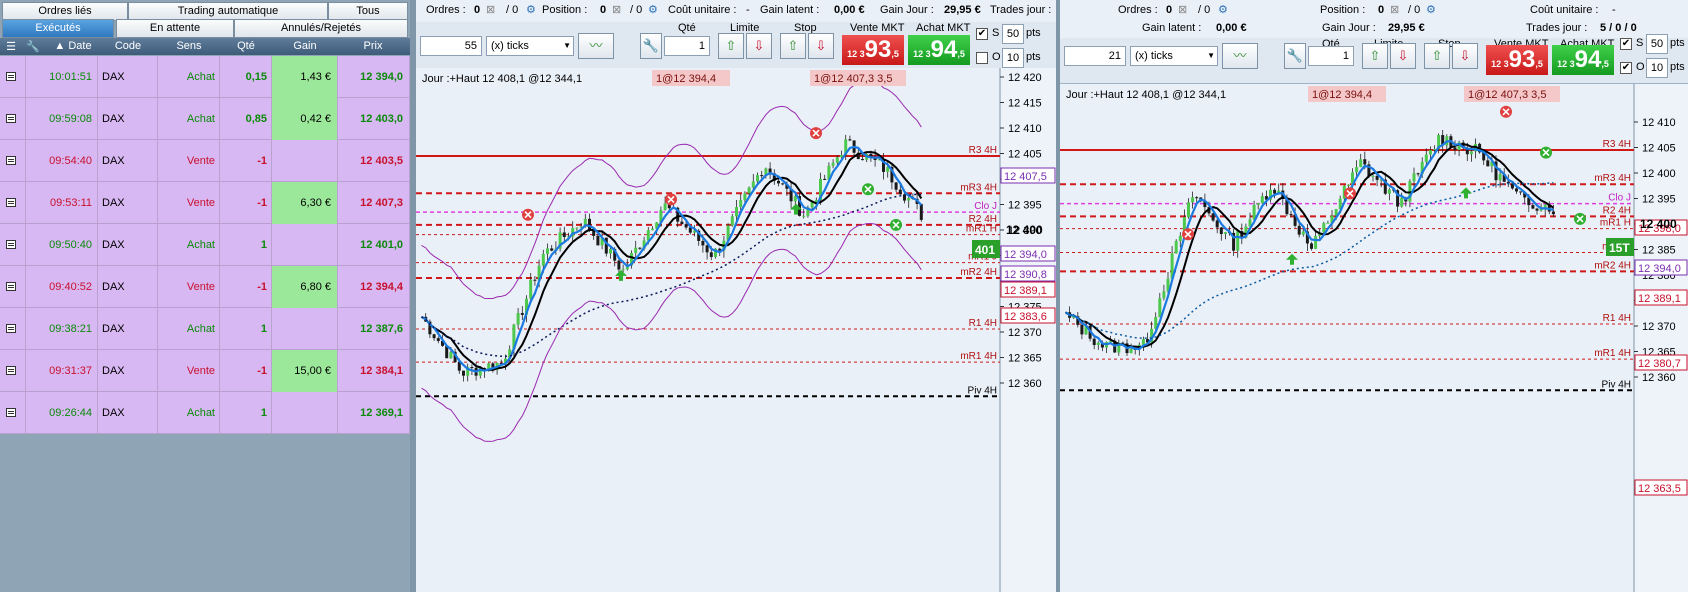  Describe the element at coordinates (205, 245) in the screenshot. I see `table-row: 09:50:40 DAX Achat 1 12 401,0` at that location.